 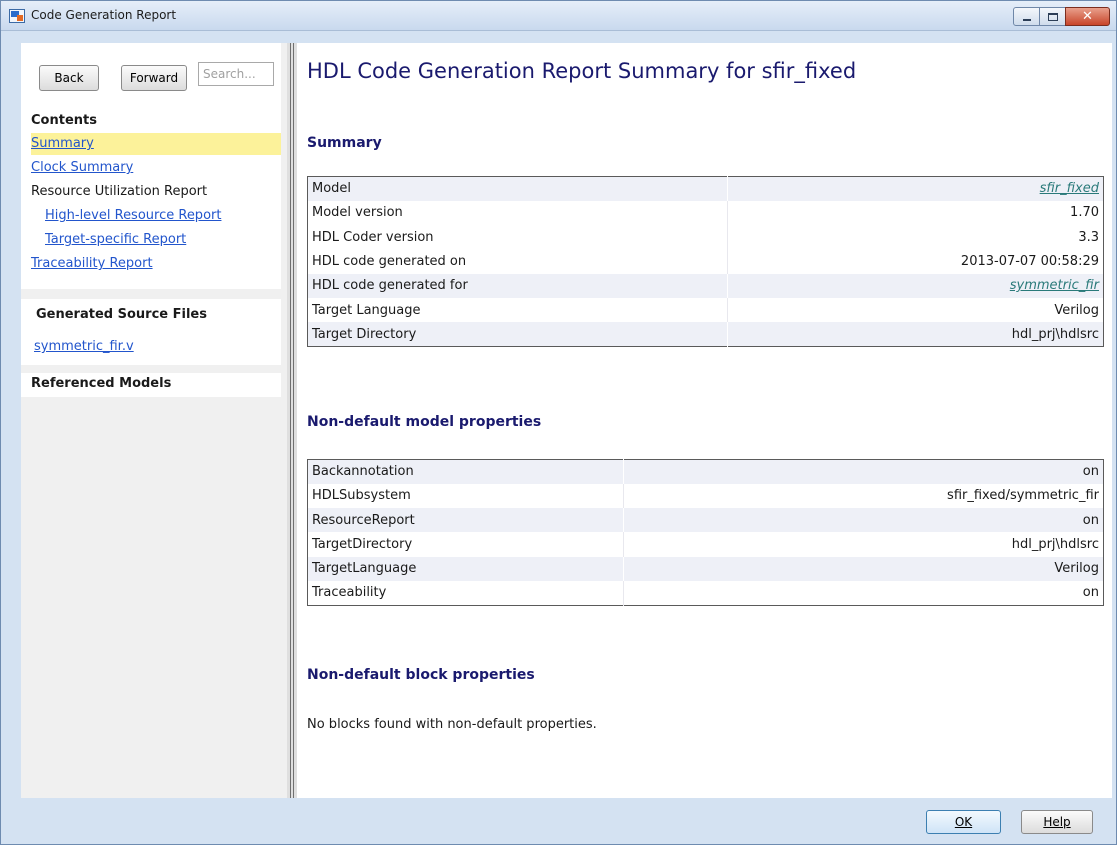 I want to click on app-icon, so click(x=17, y=16).